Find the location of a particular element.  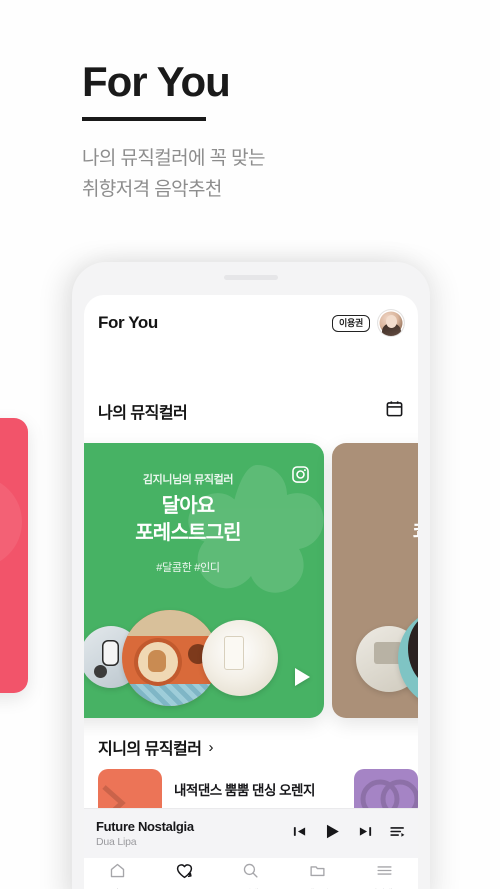

home-icon is located at coordinates (117, 873).